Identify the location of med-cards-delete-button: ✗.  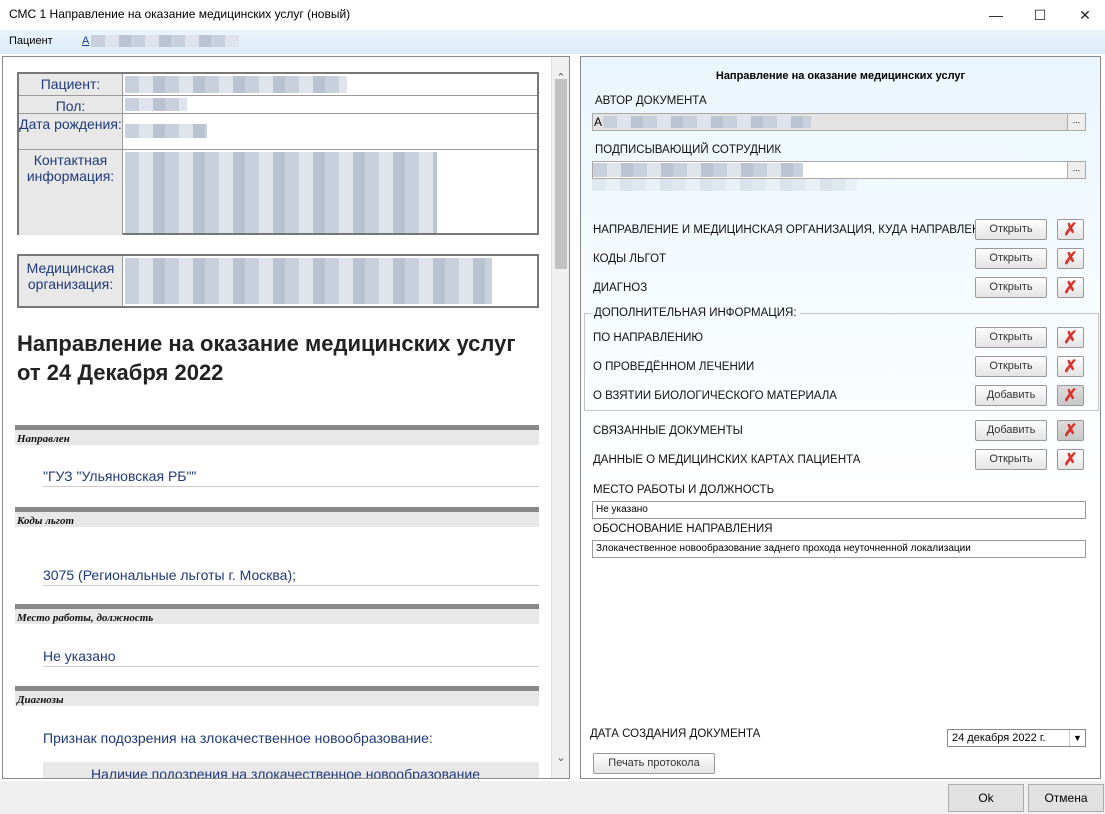
(1070, 459).